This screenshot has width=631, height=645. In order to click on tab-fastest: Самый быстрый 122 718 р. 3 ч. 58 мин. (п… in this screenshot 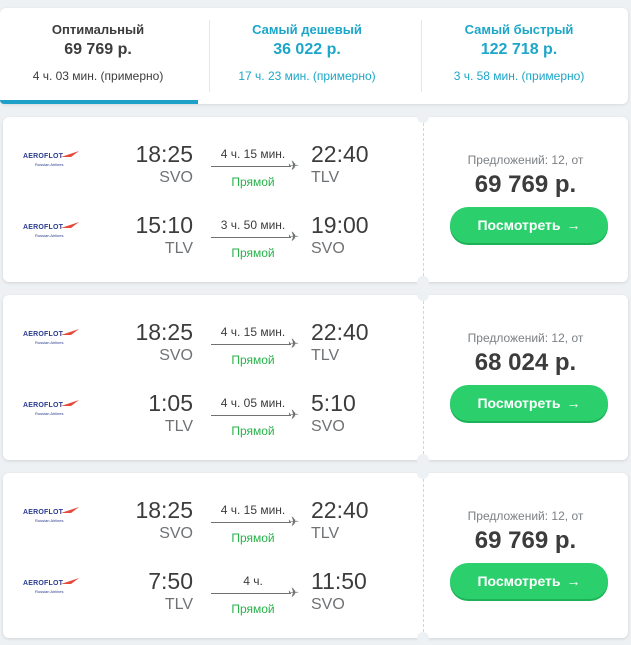, I will do `click(519, 56)`.